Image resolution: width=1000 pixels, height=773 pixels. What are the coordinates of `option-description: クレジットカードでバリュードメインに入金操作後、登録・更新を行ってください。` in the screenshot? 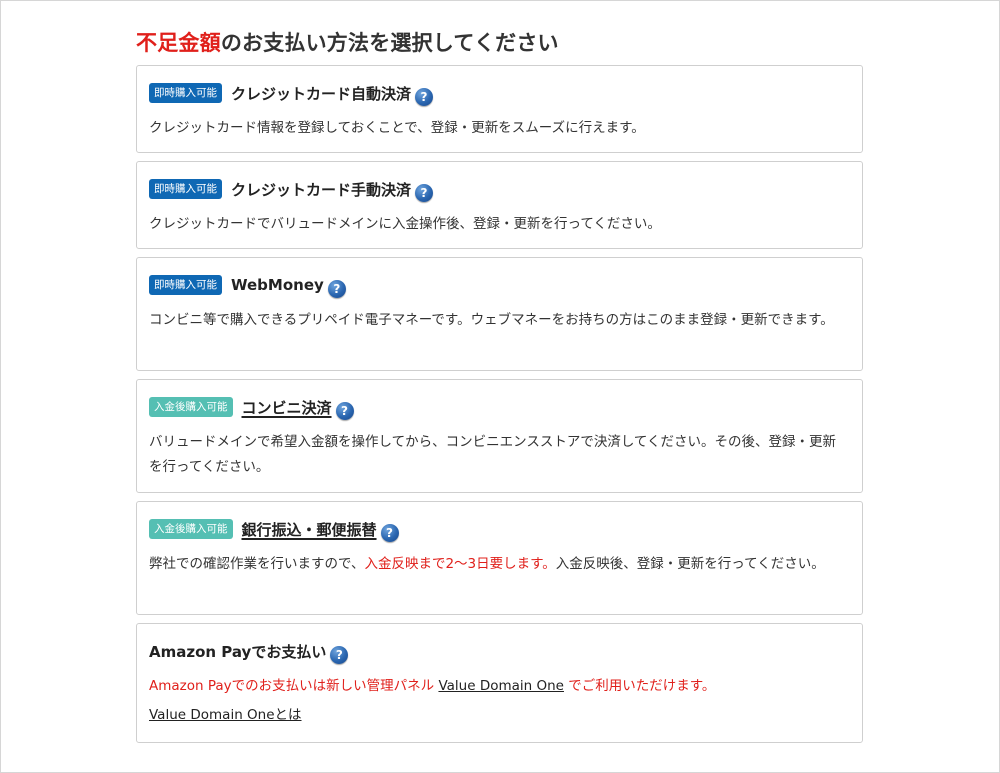 It's located at (405, 224).